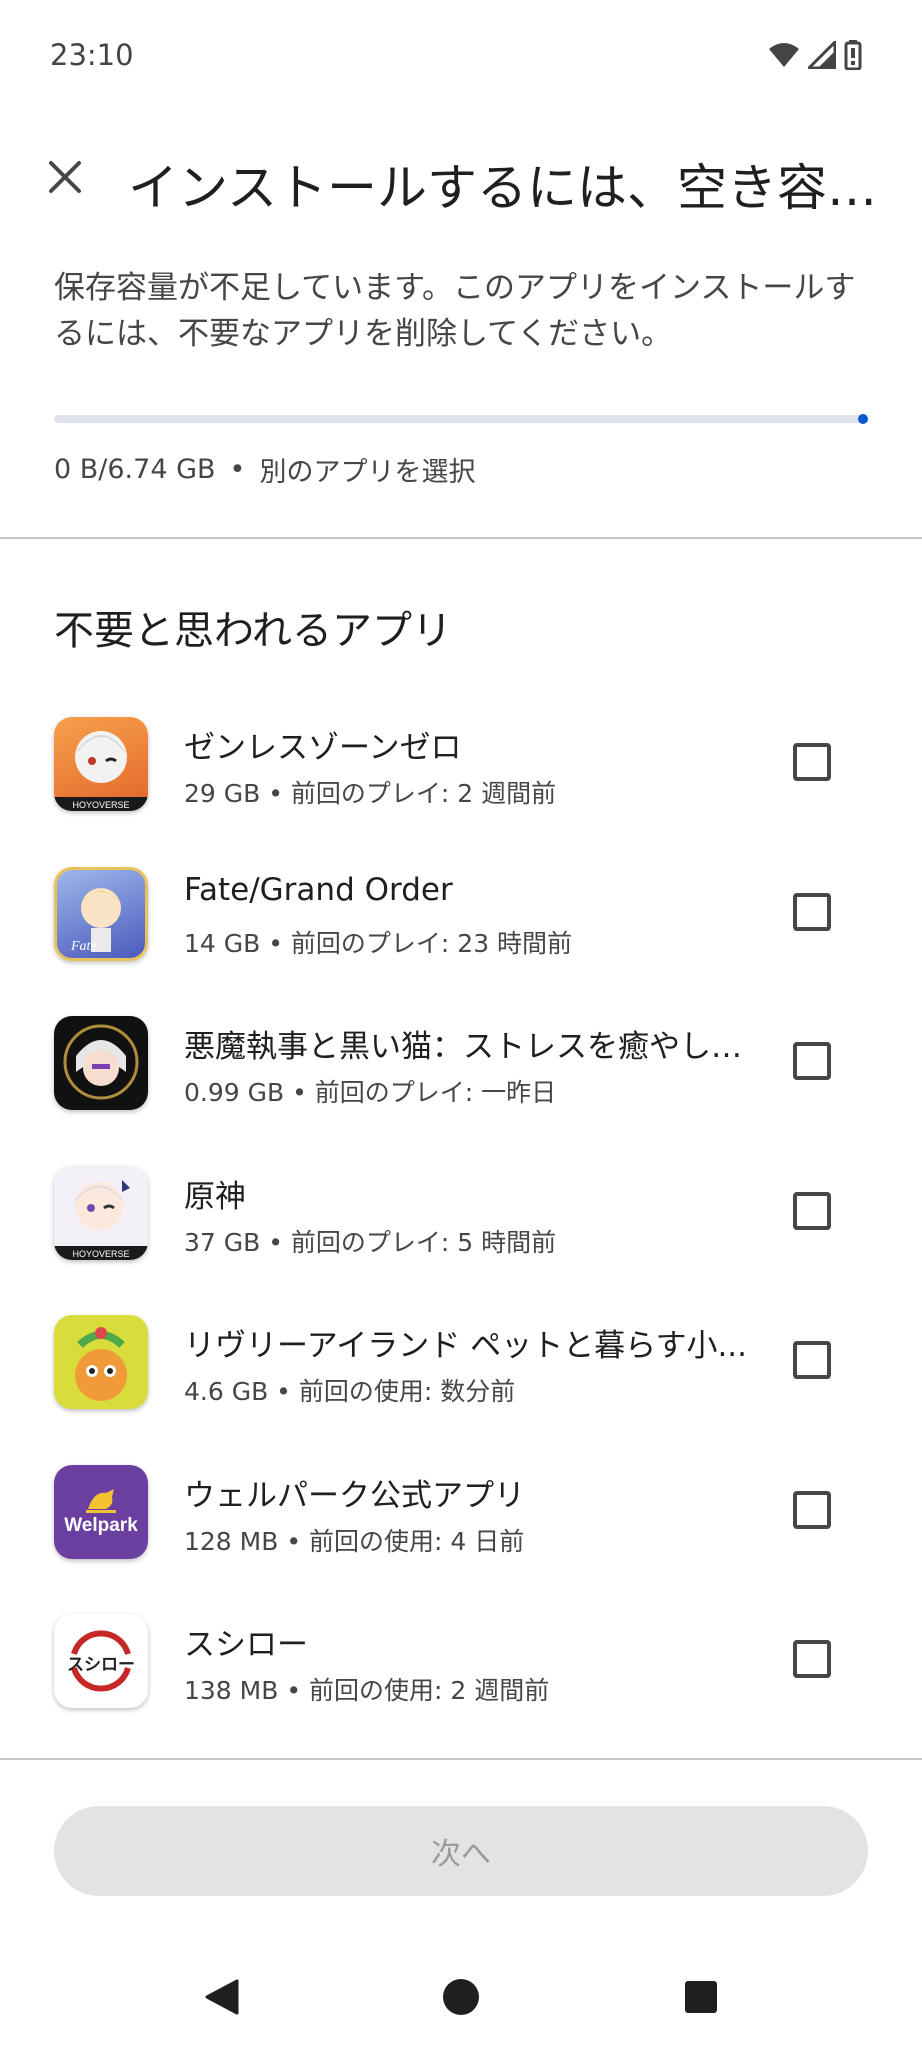  I want to click on wifi-icon, so click(784, 55).